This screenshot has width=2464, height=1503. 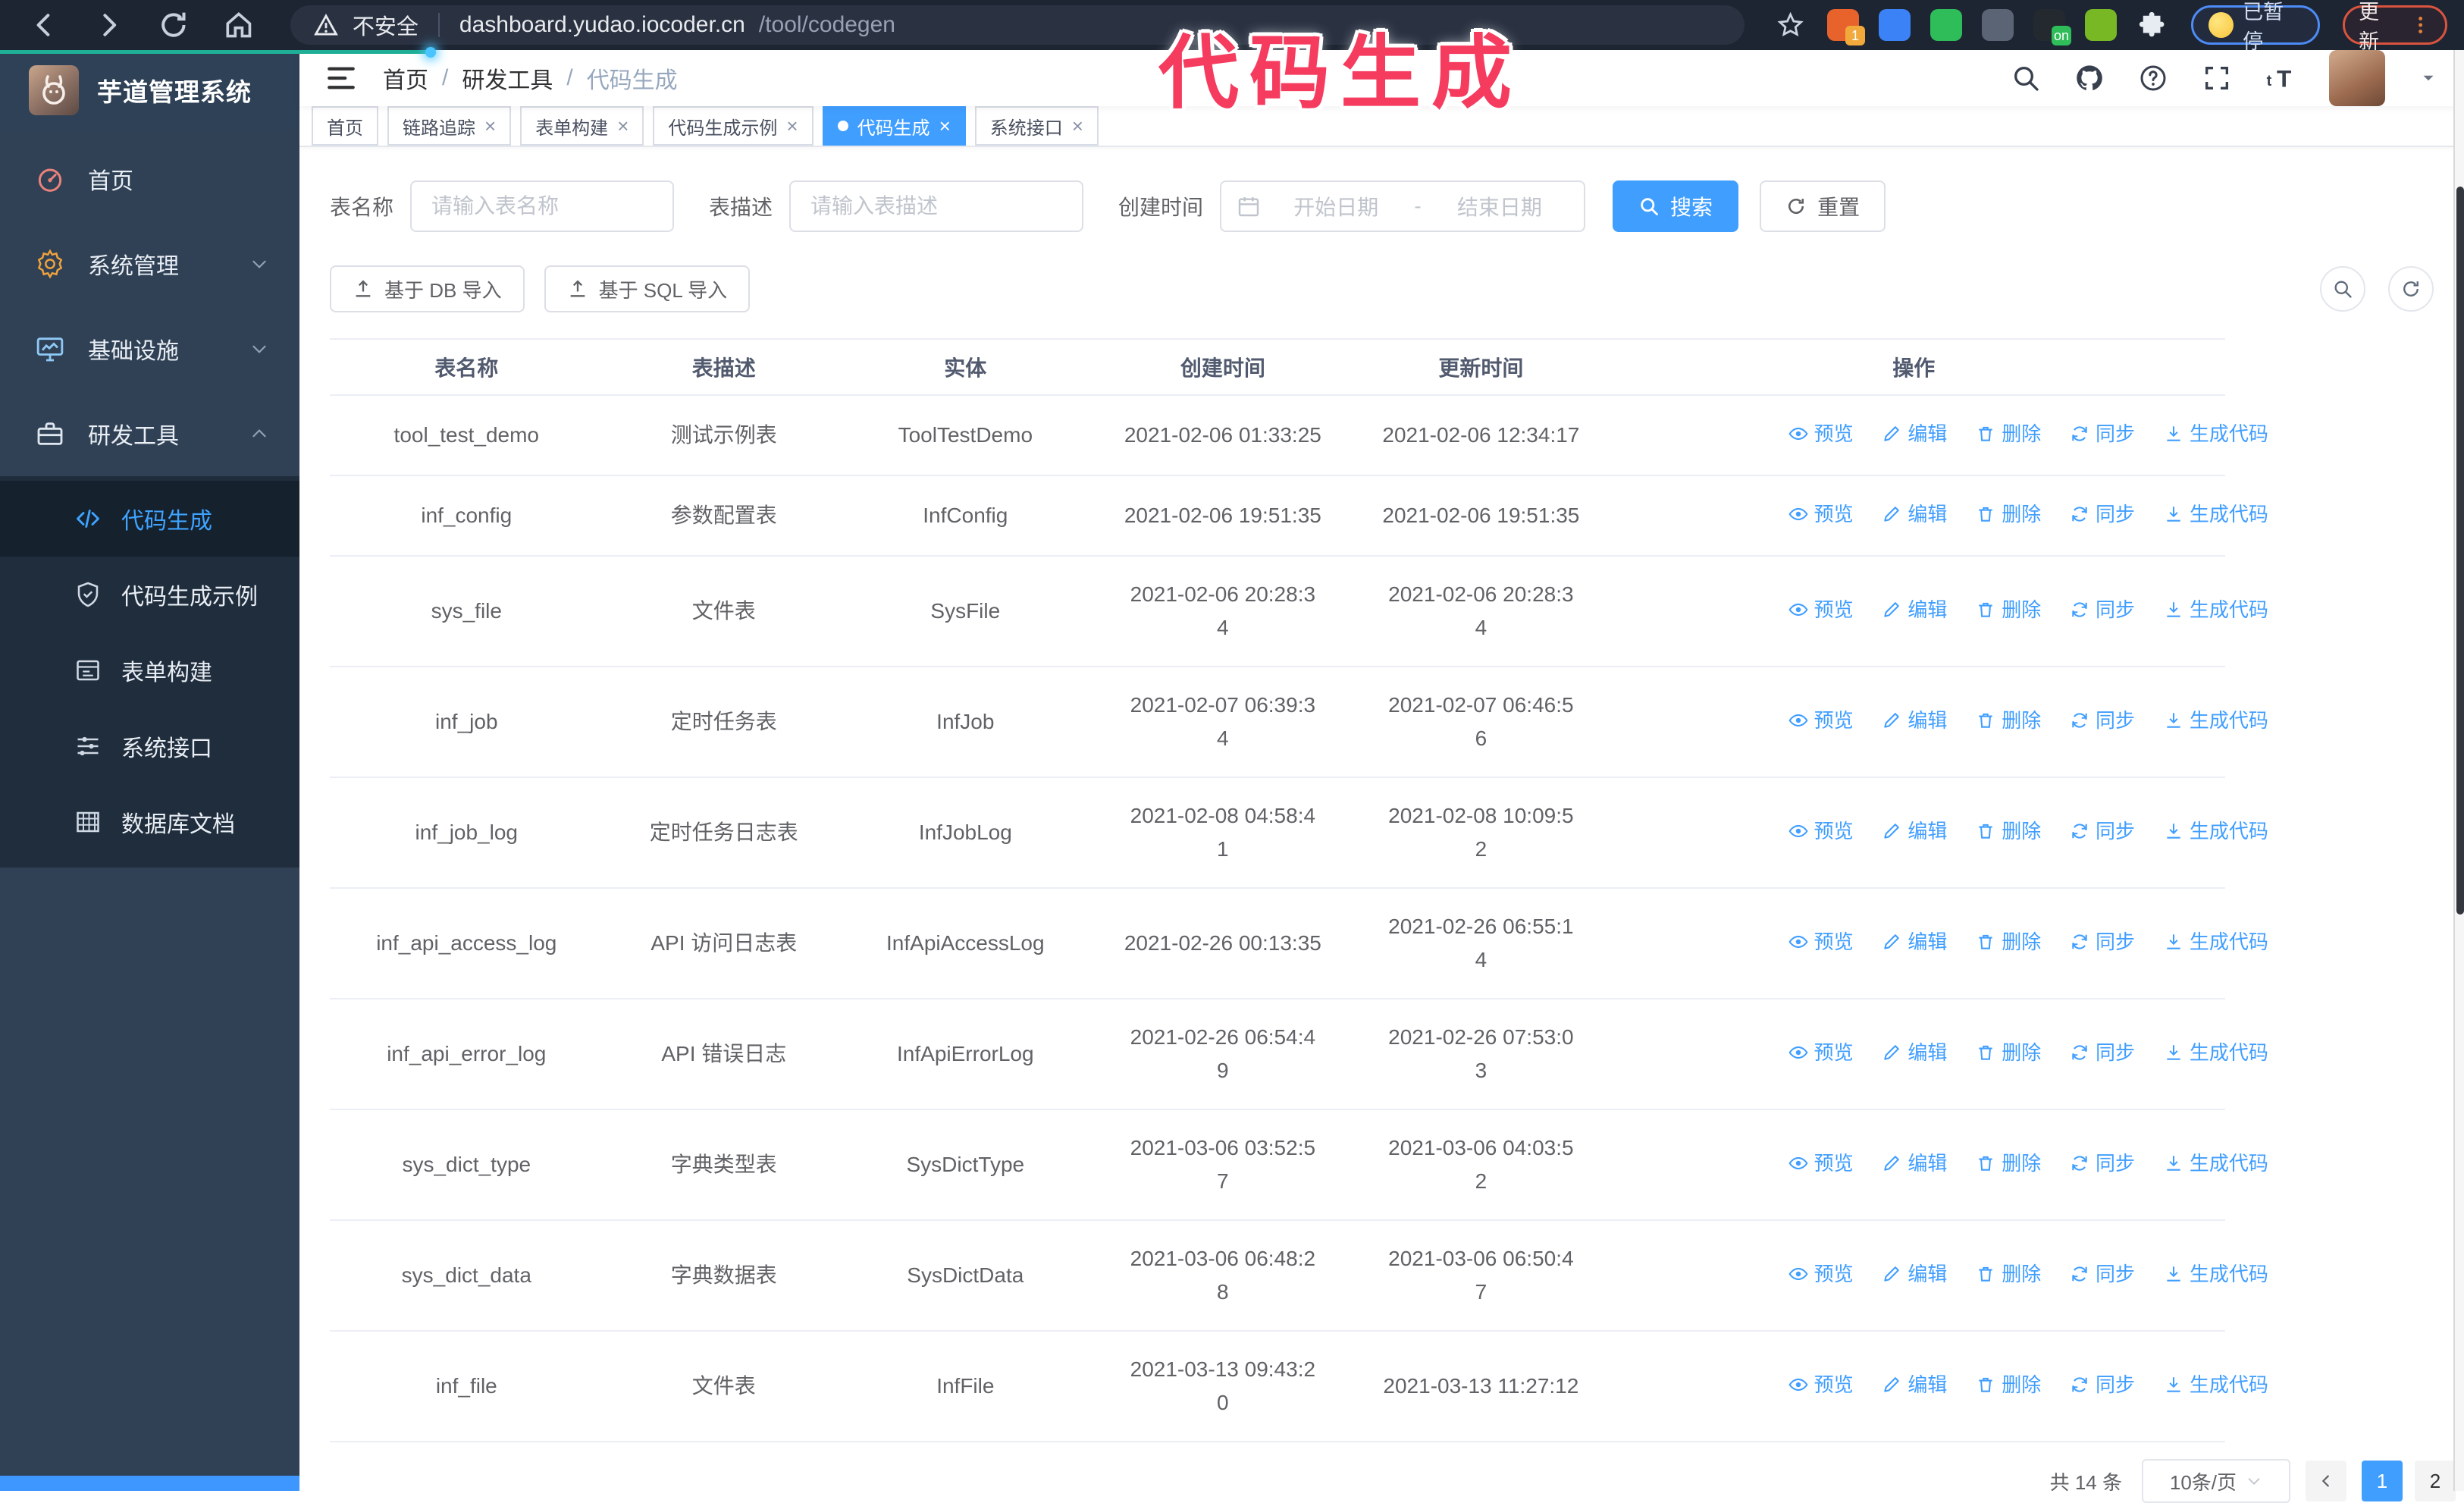 What do you see at coordinates (1946, 25) in the screenshot?
I see `extension-green-check-icon` at bounding box center [1946, 25].